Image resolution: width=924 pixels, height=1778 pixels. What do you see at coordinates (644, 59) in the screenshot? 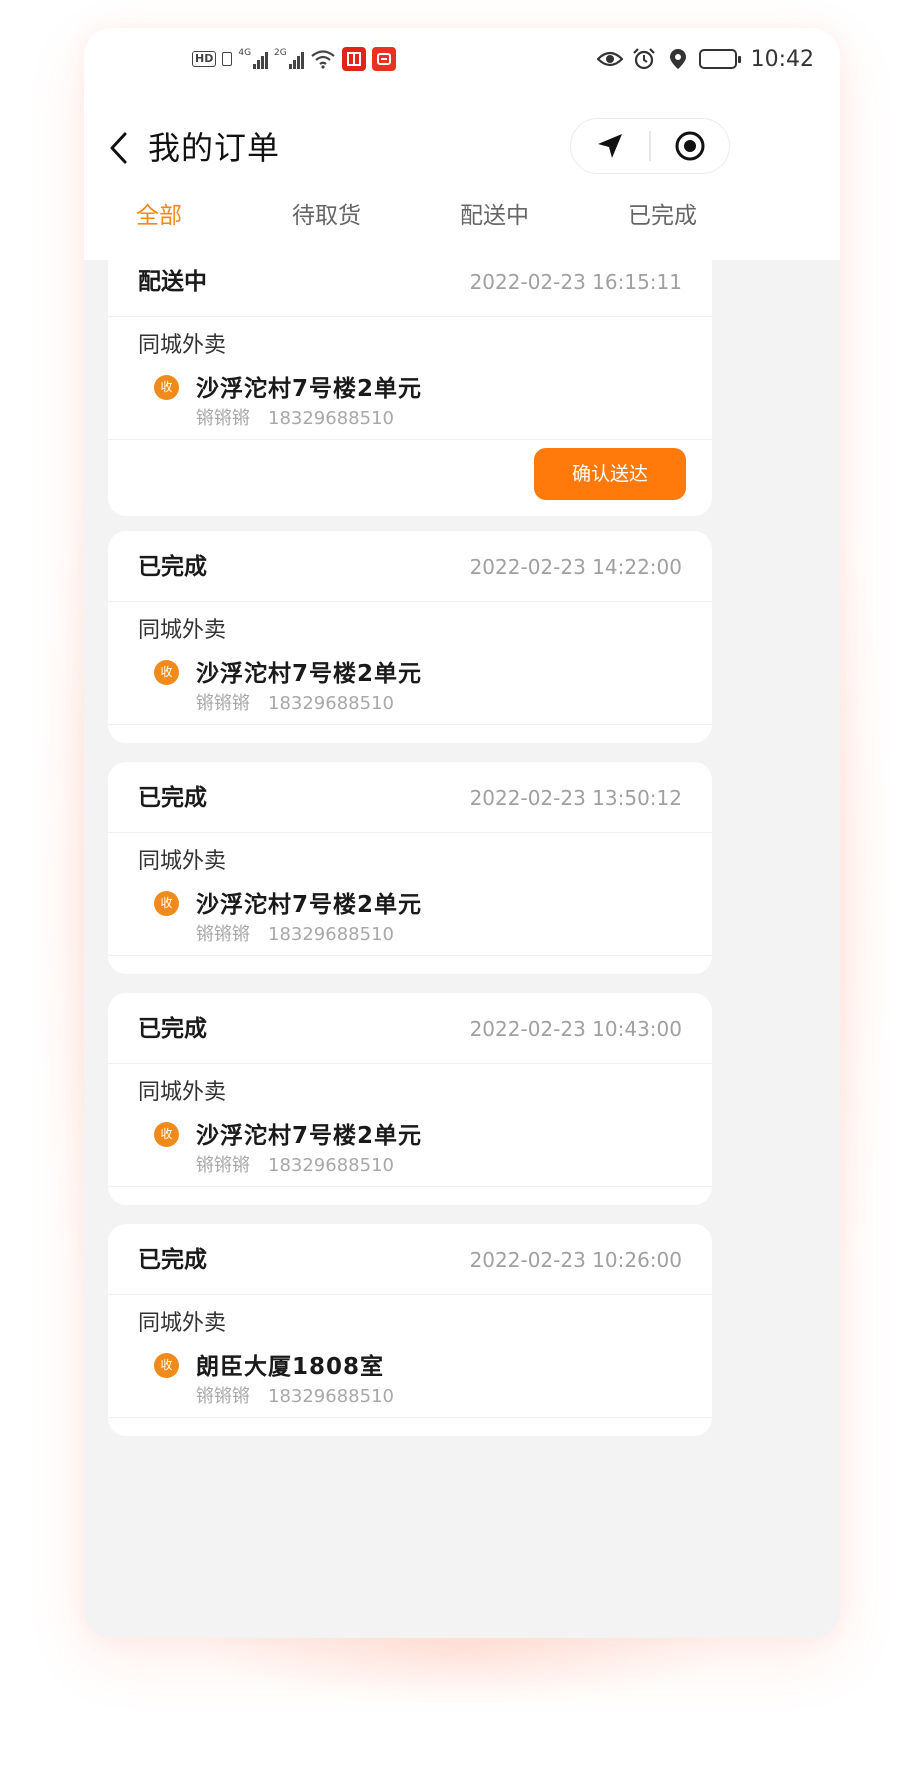
I see `alarm-icon` at bounding box center [644, 59].